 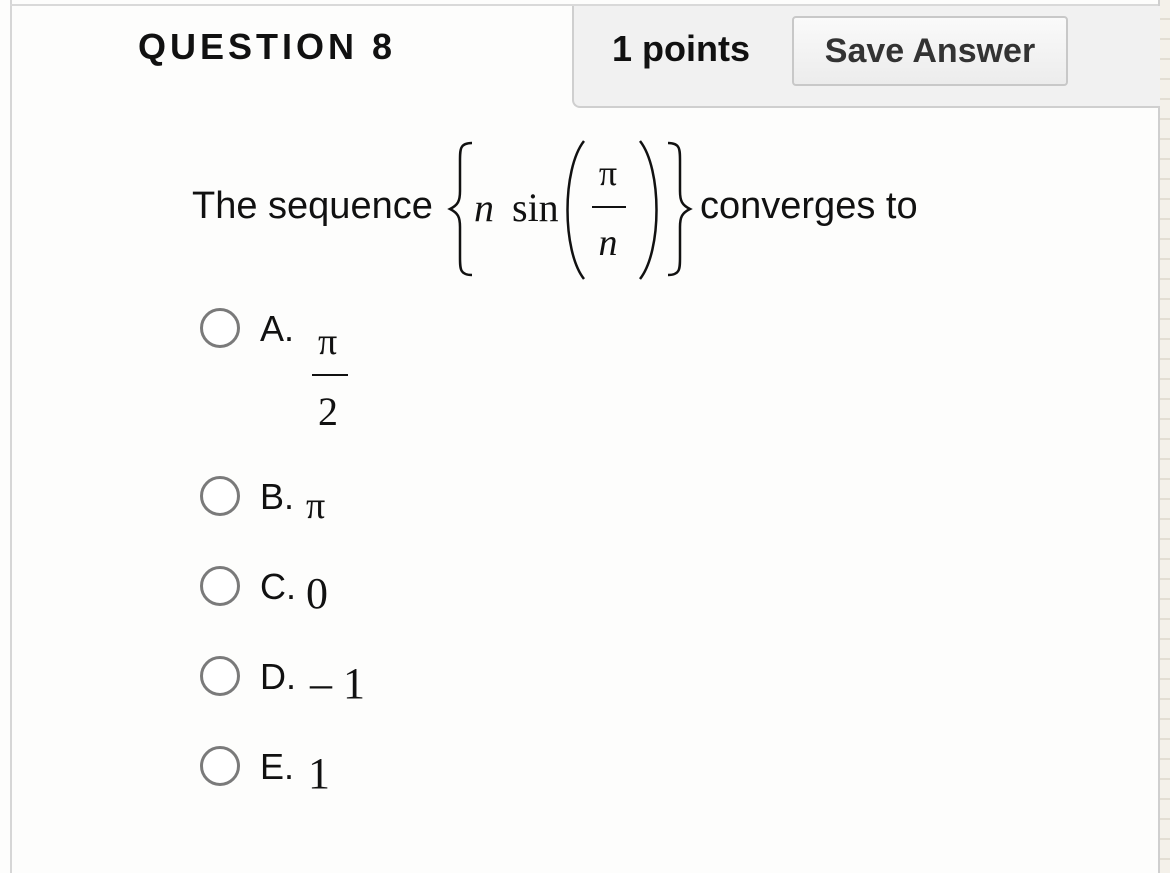 I want to click on stem-suffix: converges to, so click(x=809, y=206).